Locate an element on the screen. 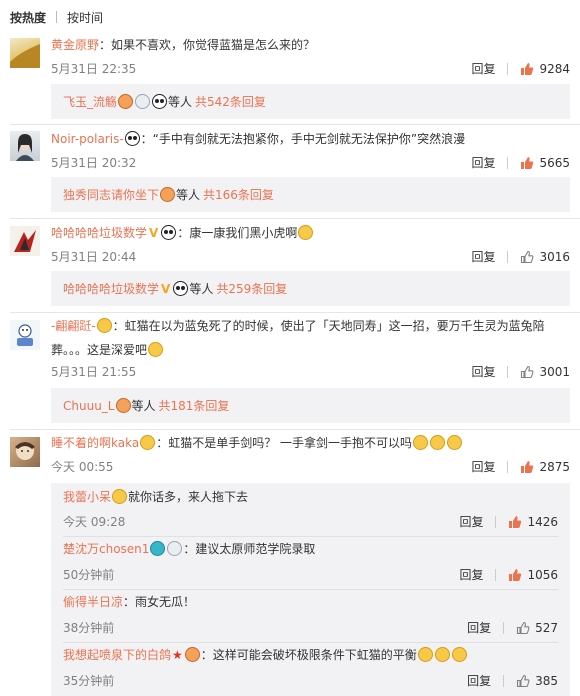 This screenshot has width=580, height=696. comment-body: 黄金原野：如果不喜欢，你觉得蓝猫是怎么来的？ is located at coordinates (310, 45).